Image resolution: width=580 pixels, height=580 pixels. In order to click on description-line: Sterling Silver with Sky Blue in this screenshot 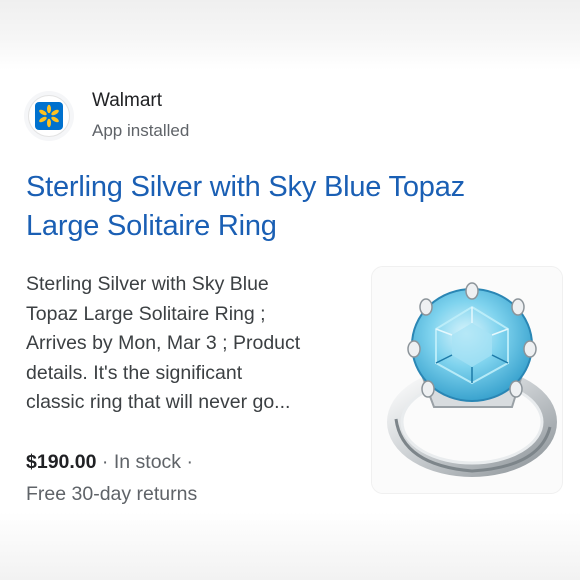, I will do `click(147, 284)`.